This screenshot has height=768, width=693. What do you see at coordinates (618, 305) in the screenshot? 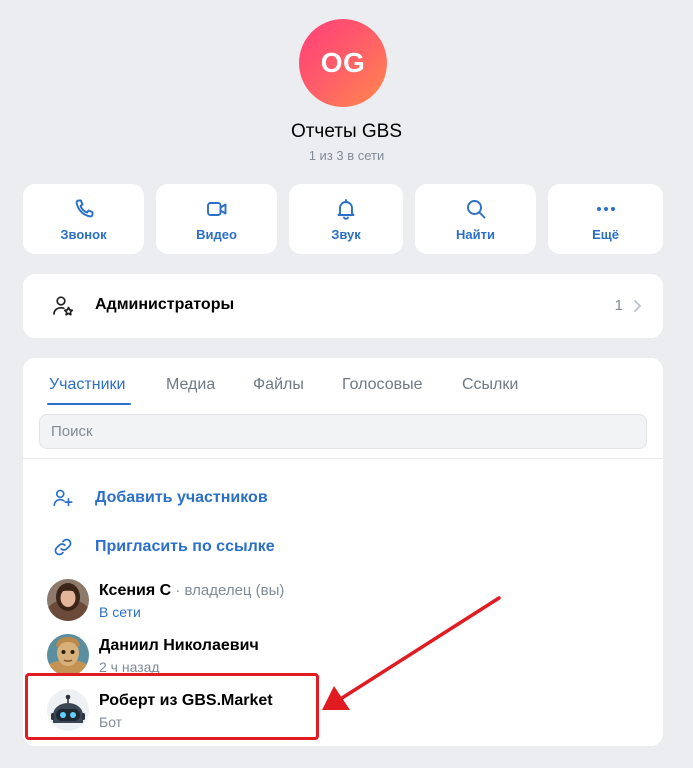
I see `administrators-count: 1` at bounding box center [618, 305].